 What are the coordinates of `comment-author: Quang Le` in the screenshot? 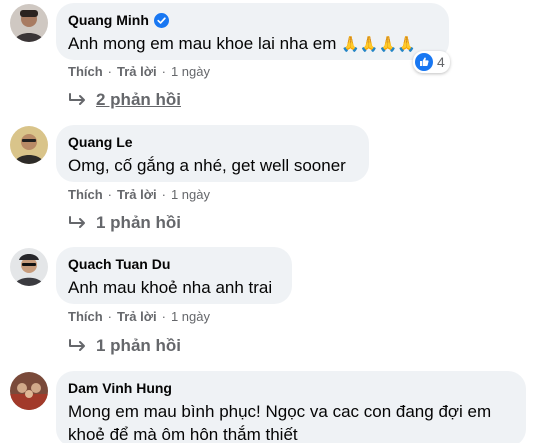 It's located at (100, 142).